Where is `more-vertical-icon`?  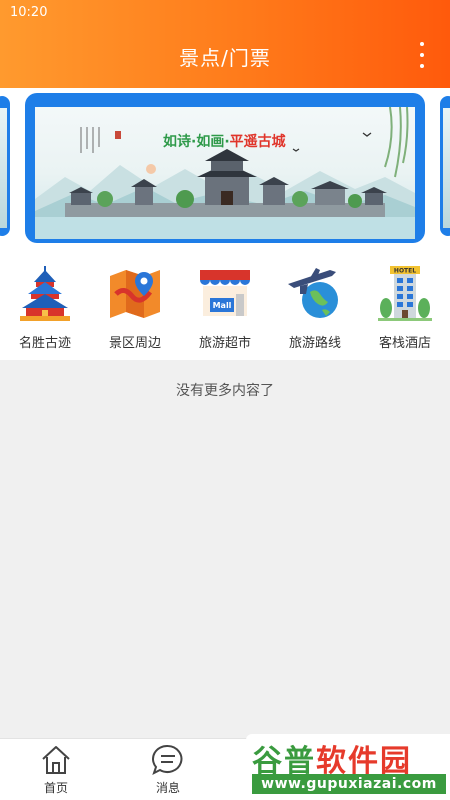 more-vertical-icon is located at coordinates (422, 44).